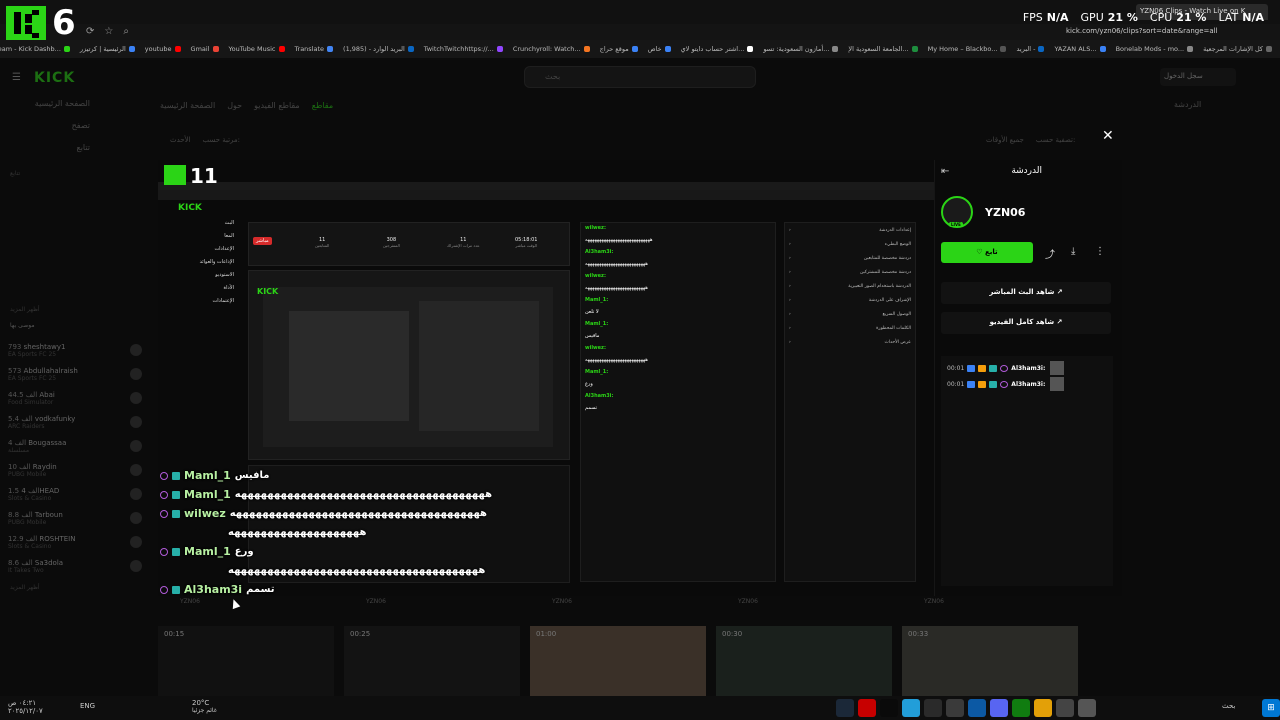  Describe the element at coordinates (618, 661) in the screenshot. I see `clip-thumbnail: 01:00` at that location.